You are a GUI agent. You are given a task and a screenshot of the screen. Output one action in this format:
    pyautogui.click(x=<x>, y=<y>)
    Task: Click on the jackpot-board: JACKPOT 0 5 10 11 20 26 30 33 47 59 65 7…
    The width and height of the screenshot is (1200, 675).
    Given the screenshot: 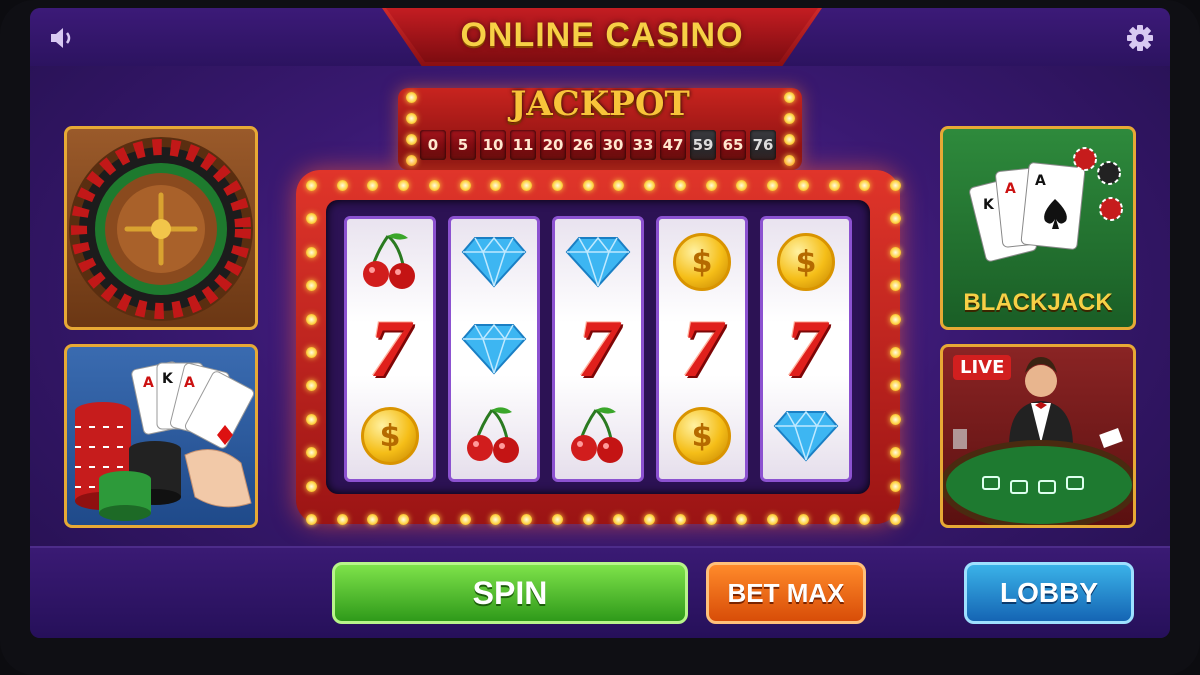 What is the action you would take?
    pyautogui.click(x=600, y=127)
    